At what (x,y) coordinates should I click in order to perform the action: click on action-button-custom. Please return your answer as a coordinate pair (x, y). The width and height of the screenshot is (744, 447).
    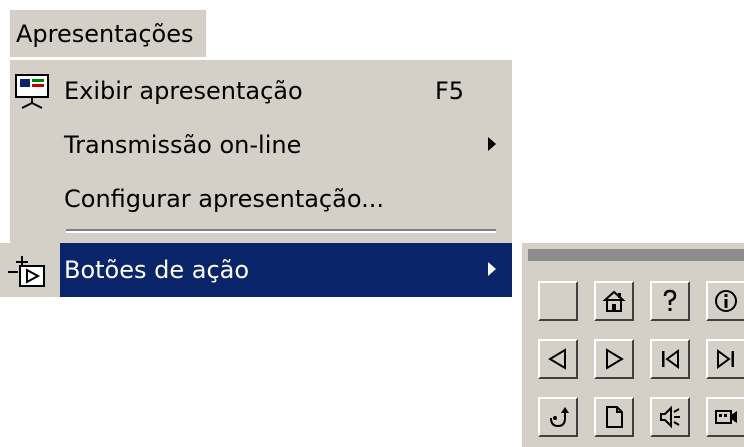
    Looking at the image, I should click on (558, 301).